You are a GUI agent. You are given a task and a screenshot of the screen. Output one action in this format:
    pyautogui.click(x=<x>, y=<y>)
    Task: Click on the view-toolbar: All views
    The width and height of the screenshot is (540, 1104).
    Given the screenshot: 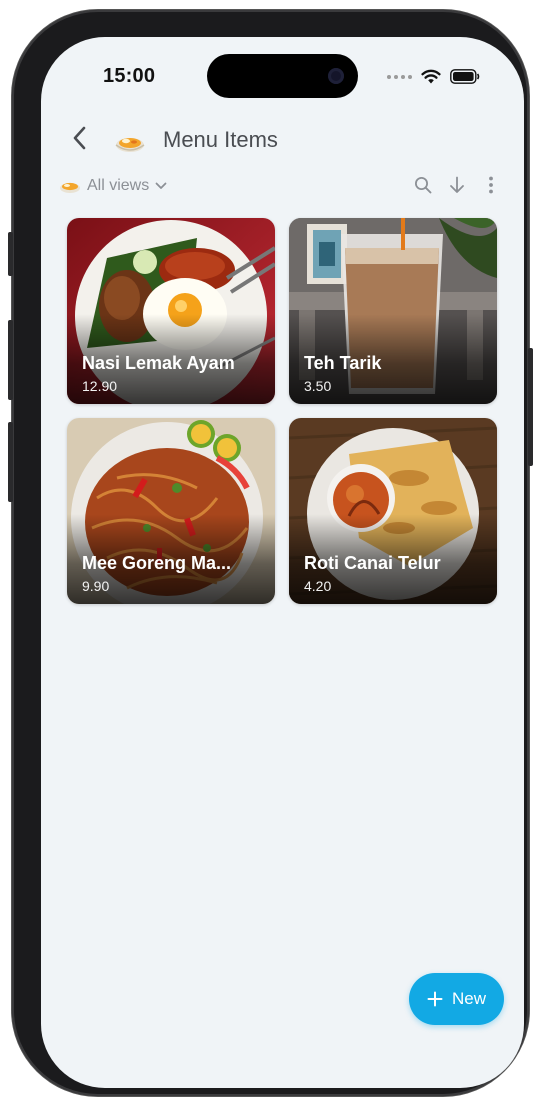 What is the action you would take?
    pyautogui.click(x=282, y=187)
    